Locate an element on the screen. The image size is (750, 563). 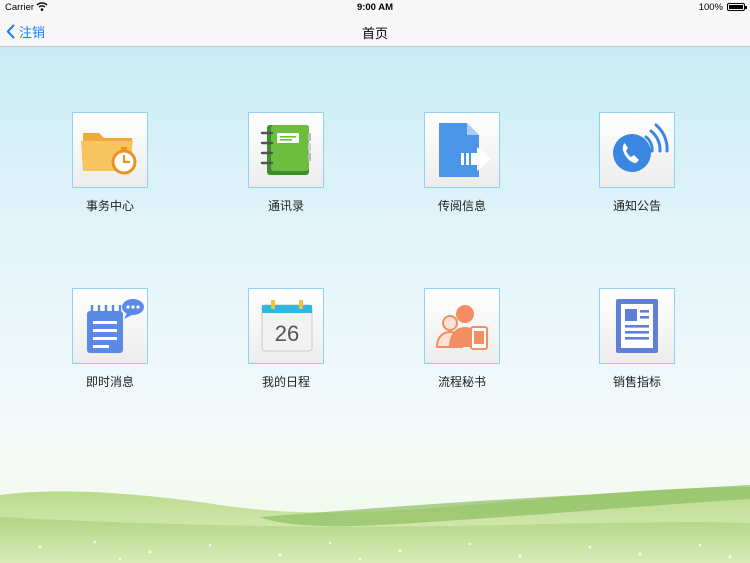
tile-contacts is located at coordinates (286, 150).